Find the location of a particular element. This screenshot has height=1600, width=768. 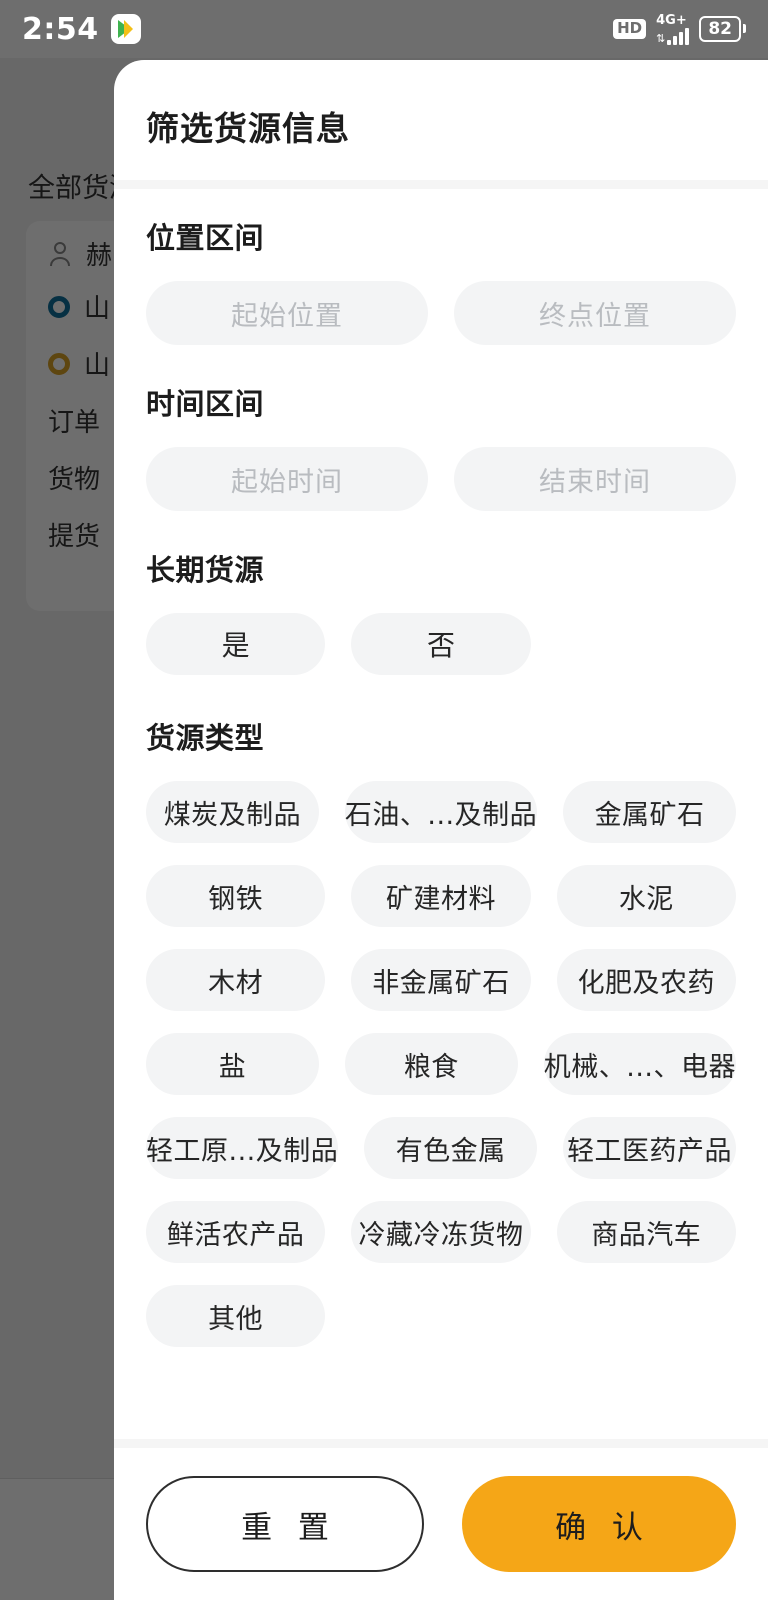

cargo-type-row: 木材 非金属矿石 化肥及农药 is located at coordinates (441, 980).